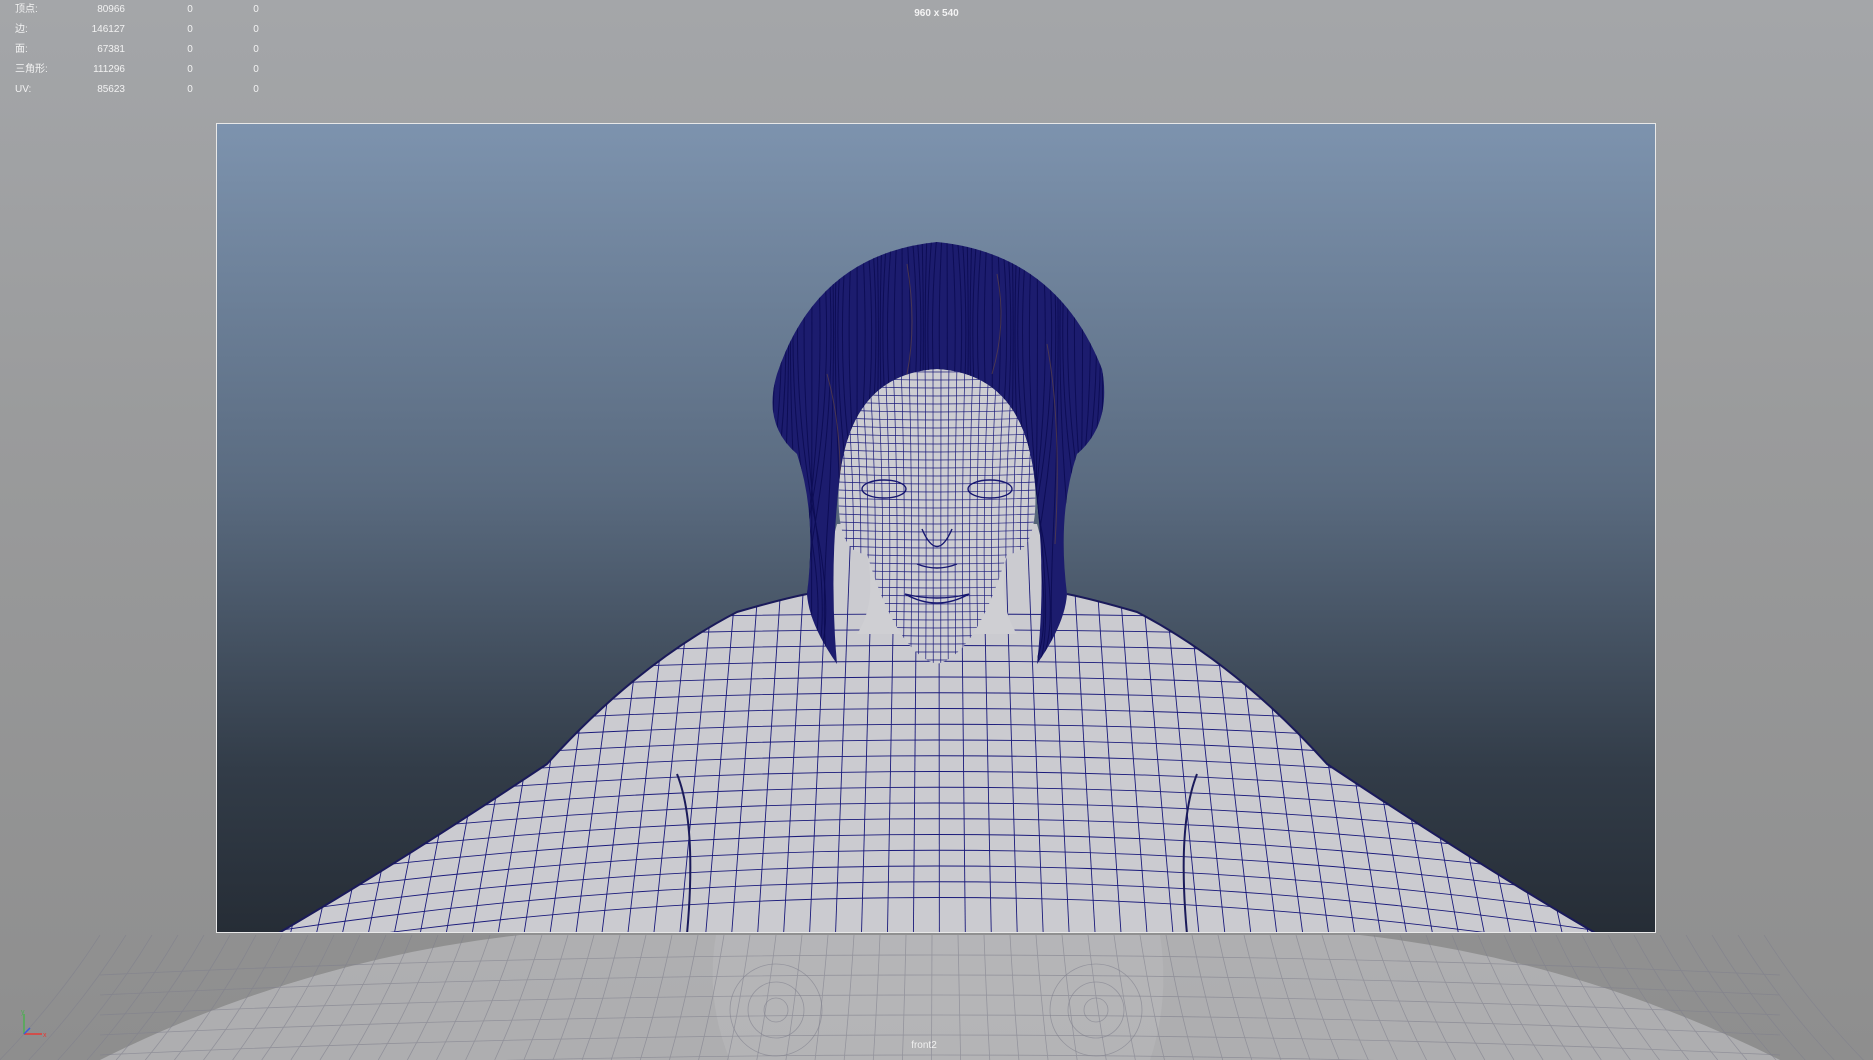  What do you see at coordinates (45, 1035) in the screenshot?
I see `svg-text: x` at bounding box center [45, 1035].